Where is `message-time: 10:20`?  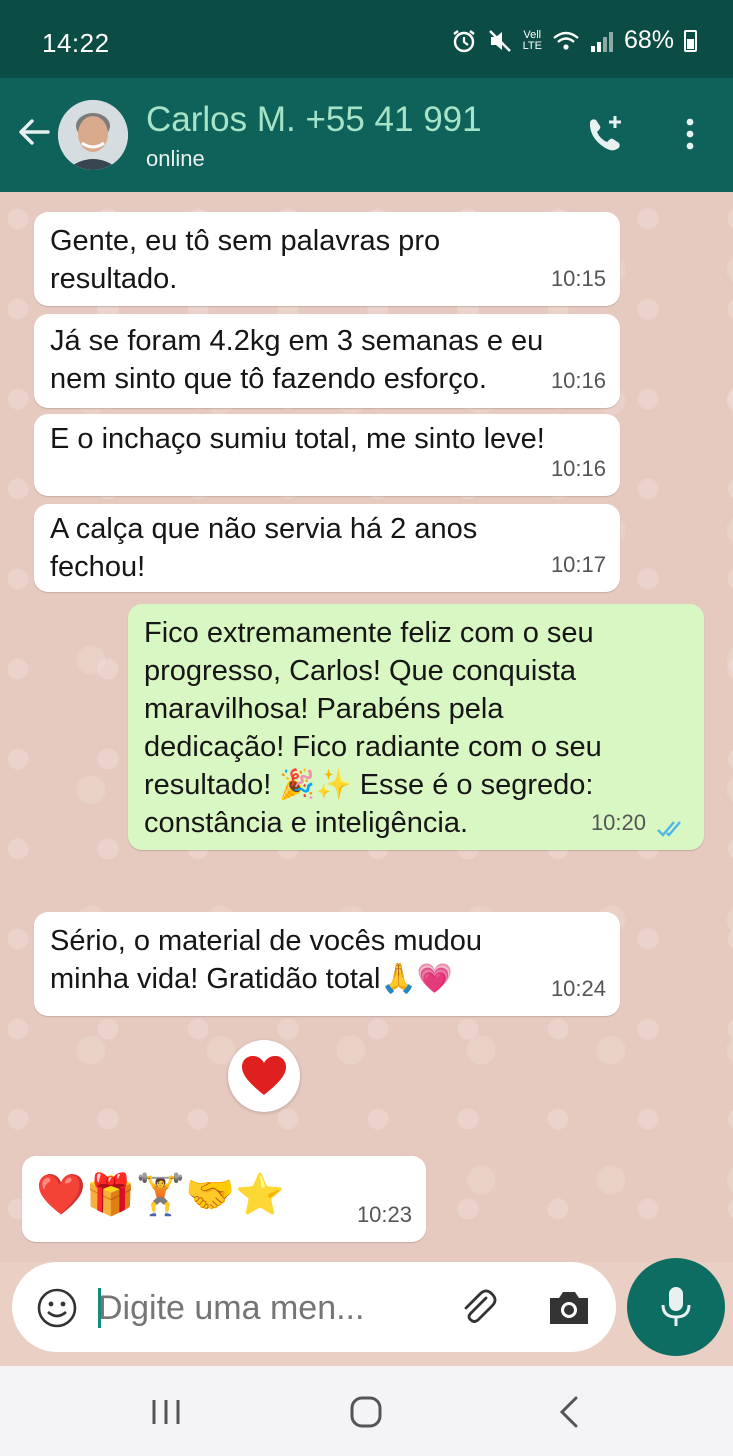
message-time: 10:20 is located at coordinates (618, 822).